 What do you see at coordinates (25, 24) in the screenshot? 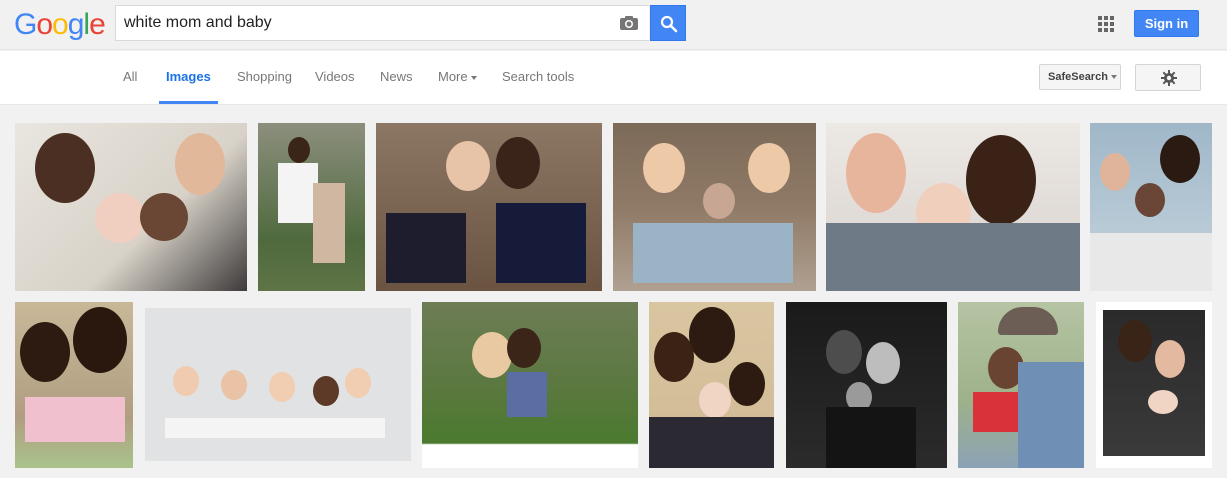
I see `logo-letter: G` at bounding box center [25, 24].